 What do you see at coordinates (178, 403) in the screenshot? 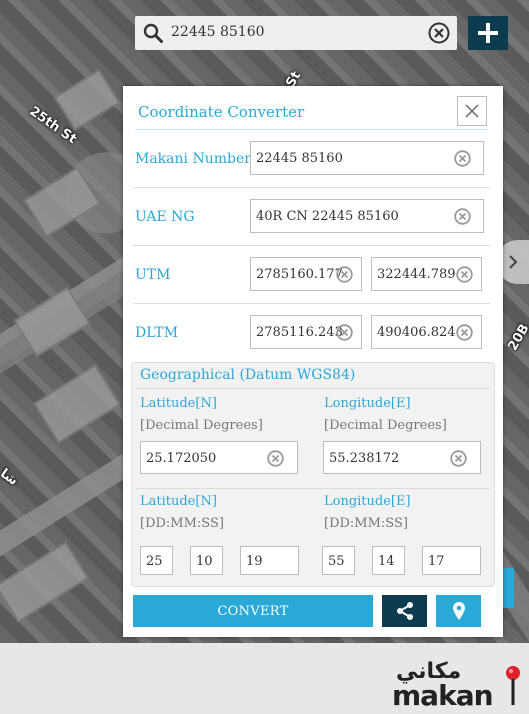
I see `latitude-decimal-label: Latitude[N]` at bounding box center [178, 403].